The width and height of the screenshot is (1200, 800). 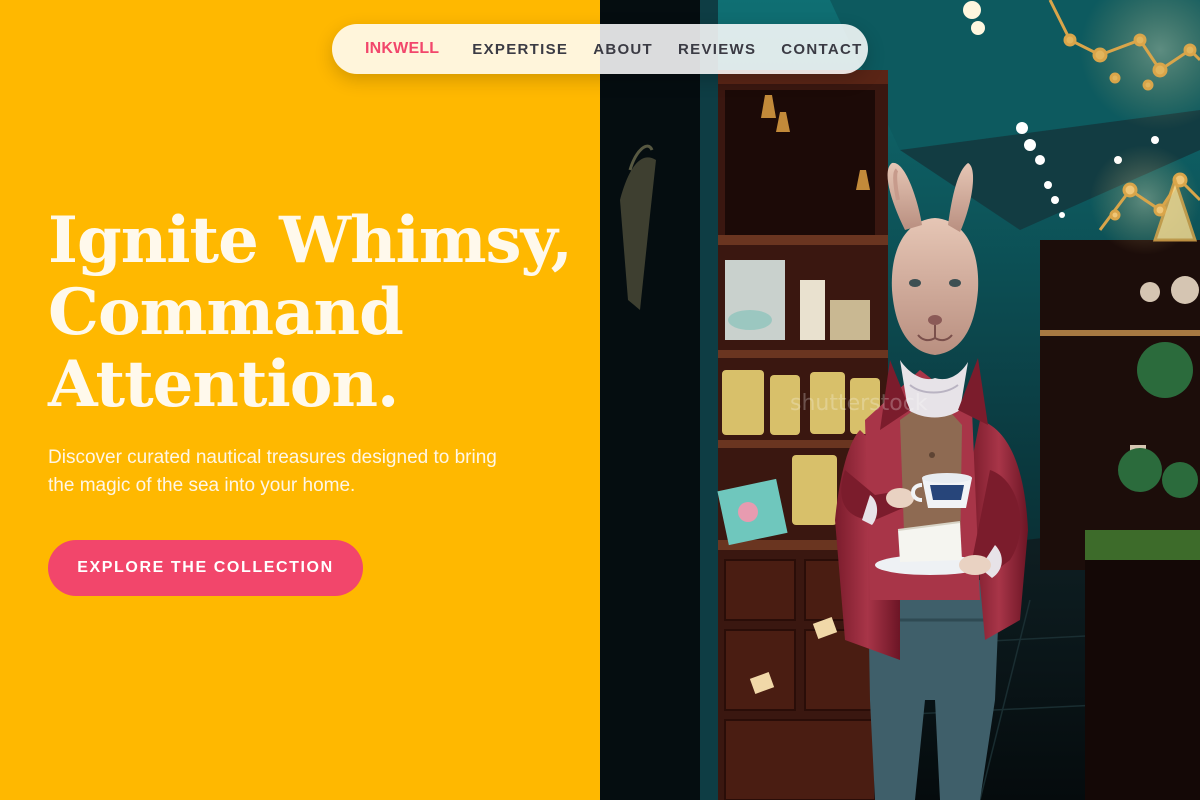 I want to click on brand-logo-link: INKWELL, so click(x=402, y=49).